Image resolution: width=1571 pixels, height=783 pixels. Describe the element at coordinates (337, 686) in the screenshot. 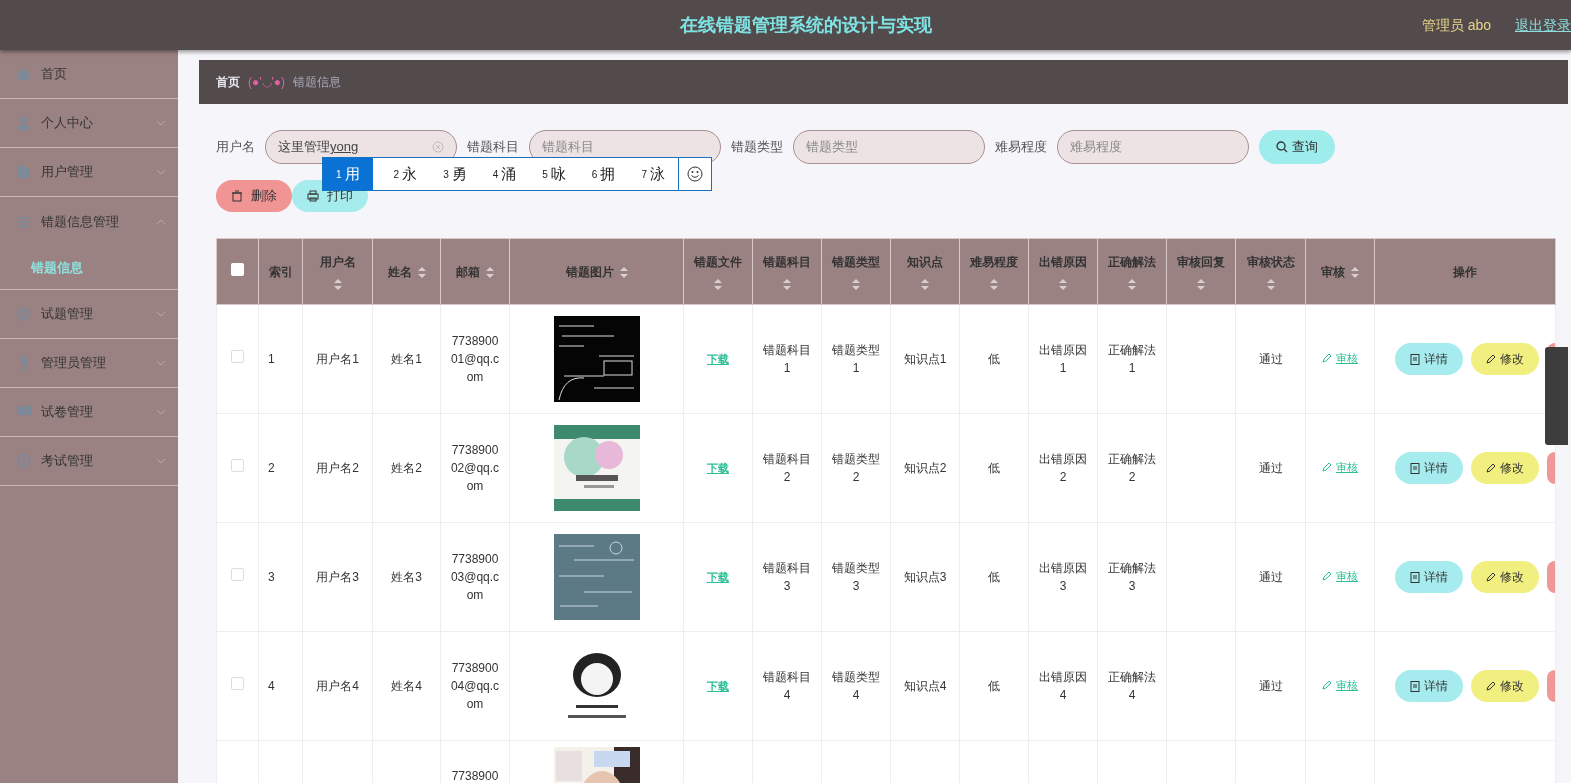

I see `table-cell: 用户名4` at that location.